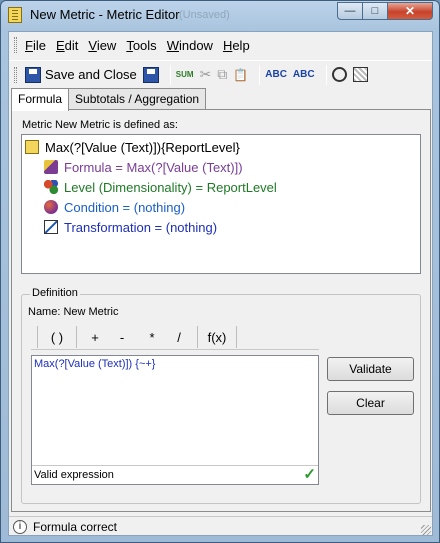 This screenshot has height=543, width=440. I want to click on find-button, so click(339, 75).